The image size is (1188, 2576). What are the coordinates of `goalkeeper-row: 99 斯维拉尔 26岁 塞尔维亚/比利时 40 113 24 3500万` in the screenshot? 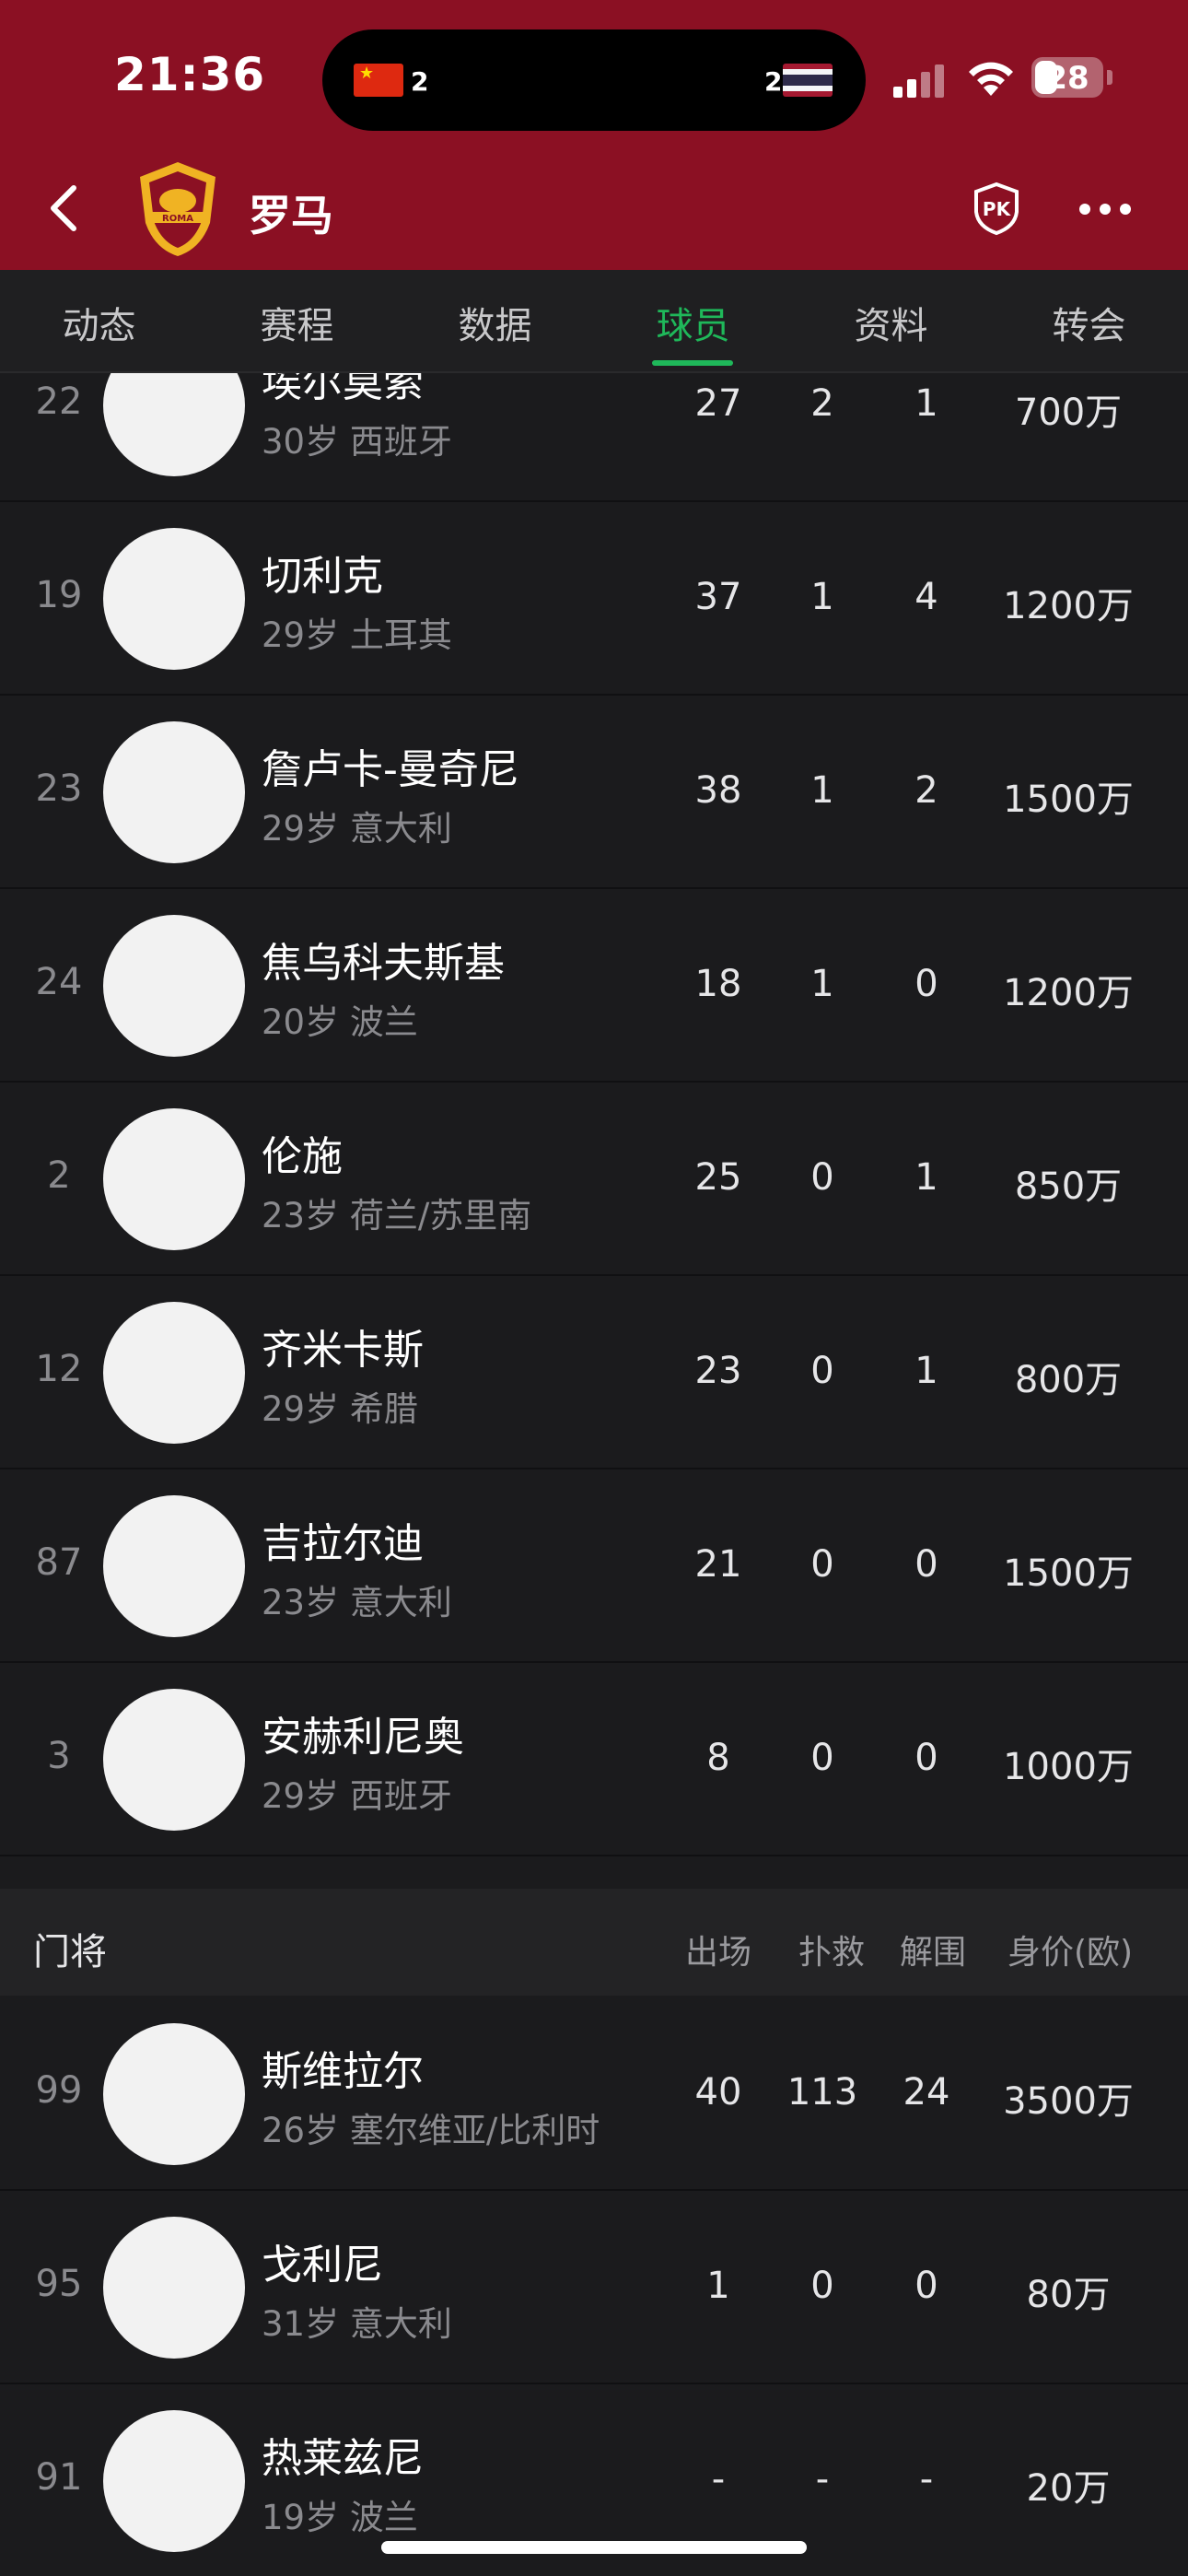 It's located at (594, 2094).